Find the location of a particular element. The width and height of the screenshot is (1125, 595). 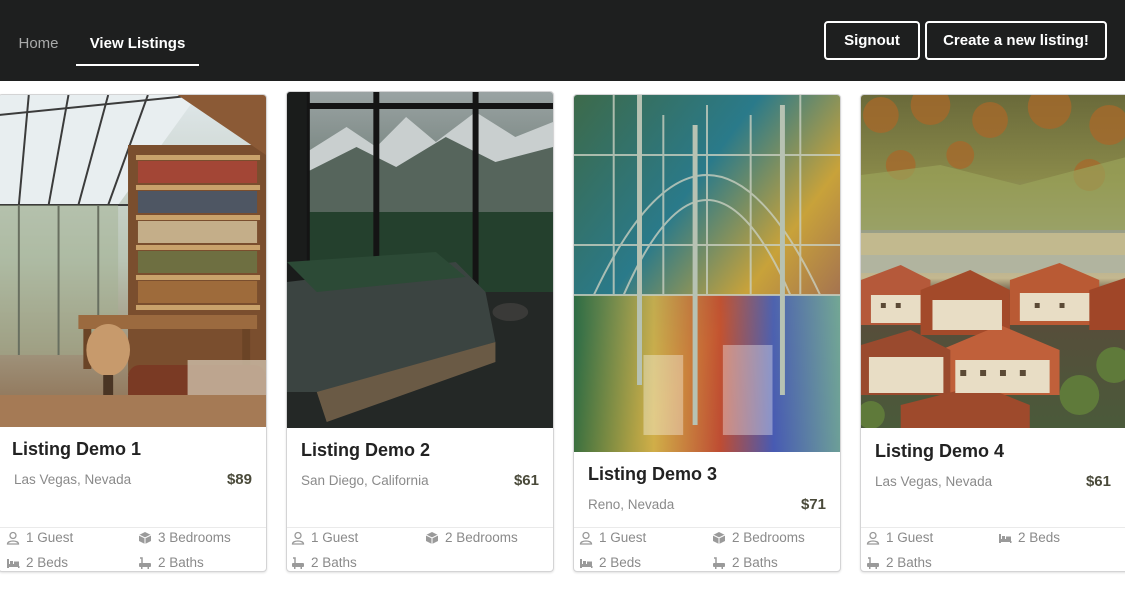

listing-title: Listing Demo 2 is located at coordinates (365, 450).